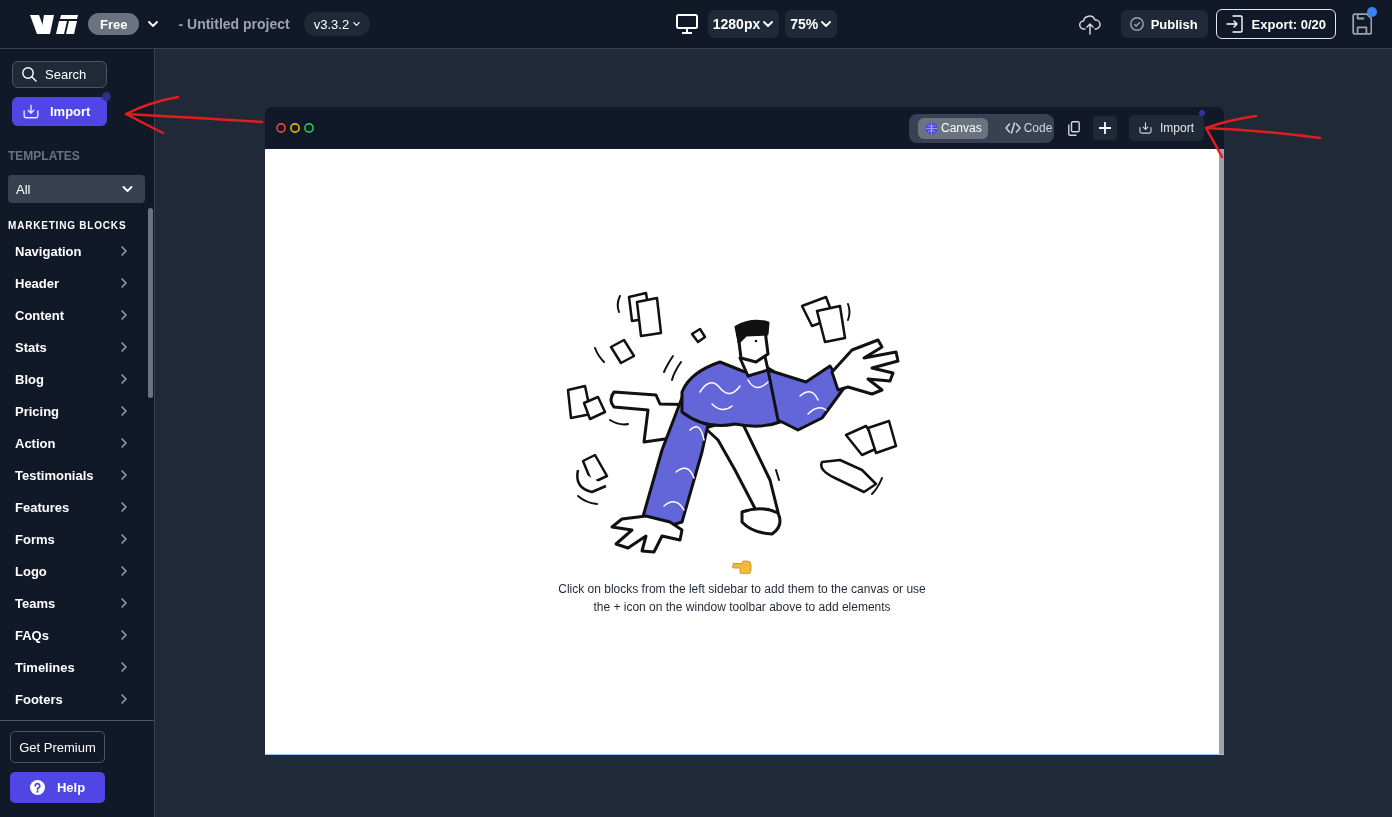 The width and height of the screenshot is (1392, 817). I want to click on sidebar-item: Footers, so click(70, 699).